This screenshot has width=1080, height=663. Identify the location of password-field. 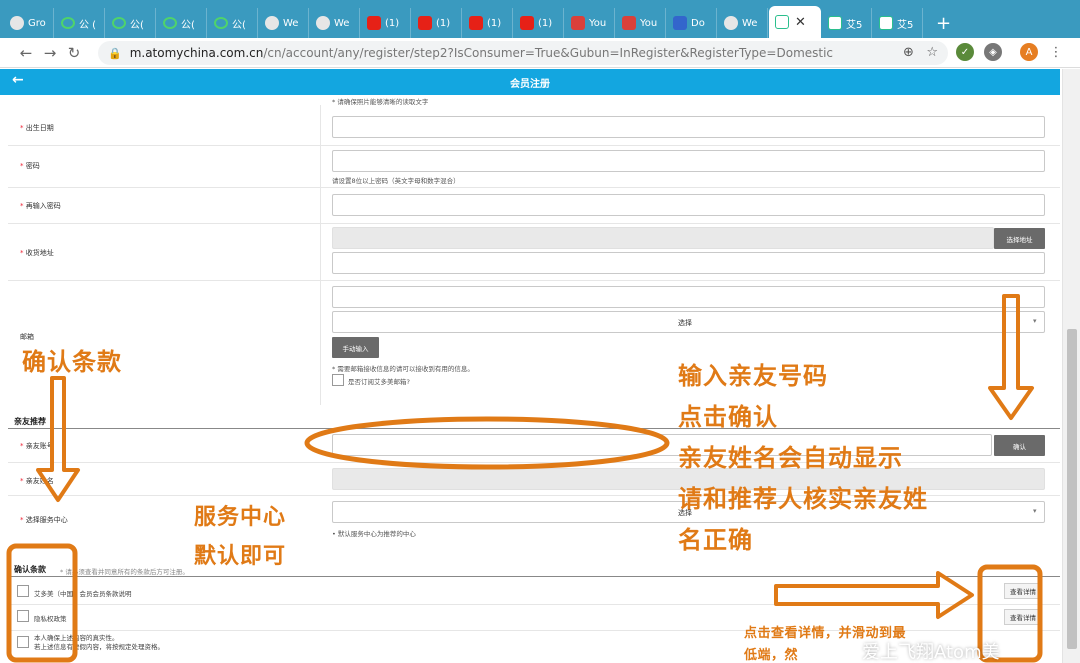
(688, 161).